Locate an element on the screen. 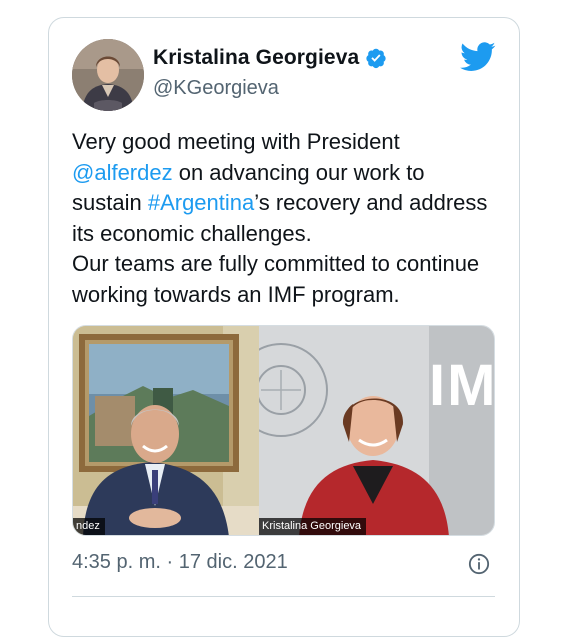 The height and width of the screenshot is (637, 569). author-name: Kristalina Georgieva is located at coordinates (256, 58).